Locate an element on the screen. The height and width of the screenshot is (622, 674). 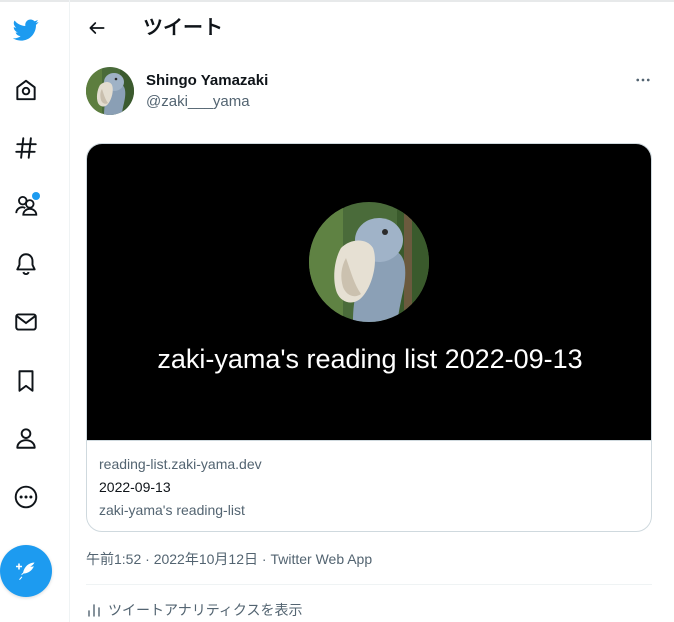
sidebar-item-explore is located at coordinates (26, 148).